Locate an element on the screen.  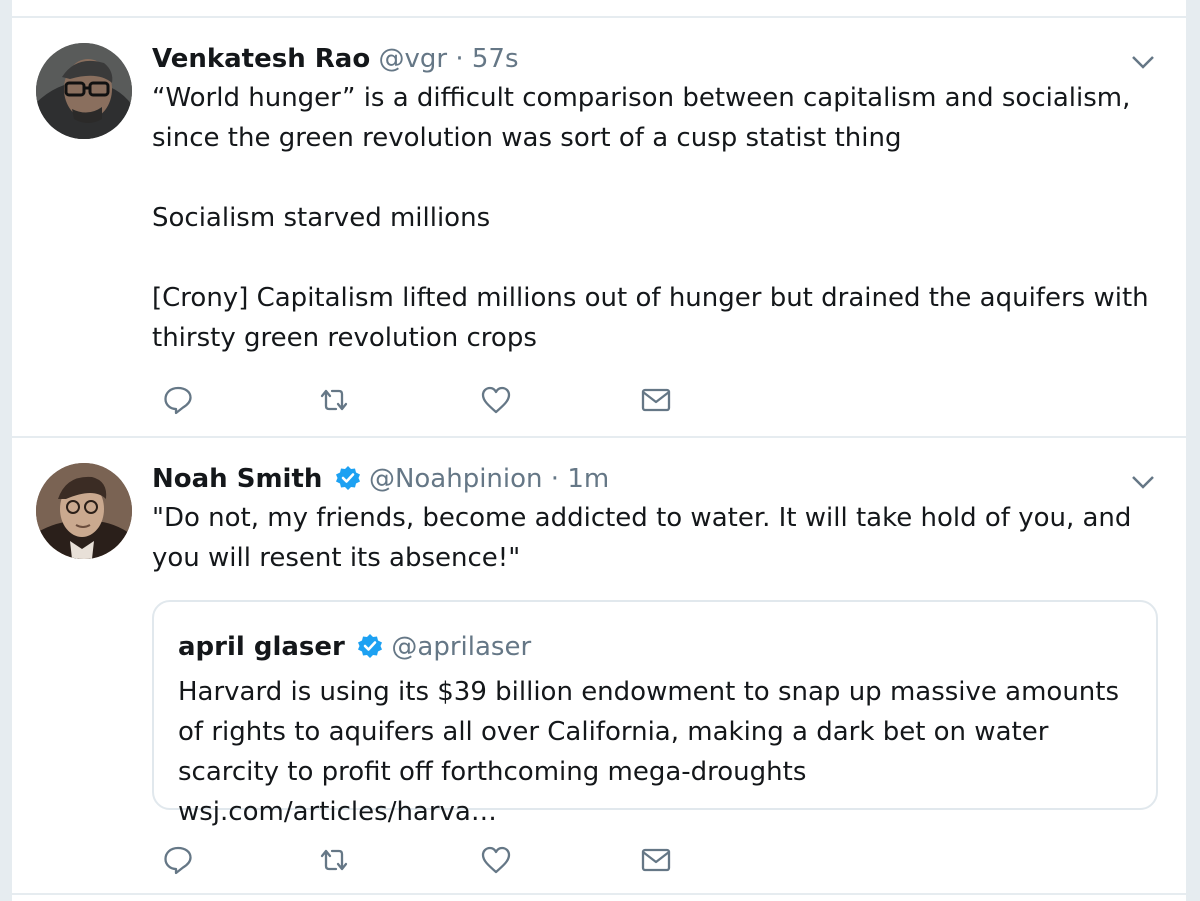
timestamp: 57s is located at coordinates (495, 59).